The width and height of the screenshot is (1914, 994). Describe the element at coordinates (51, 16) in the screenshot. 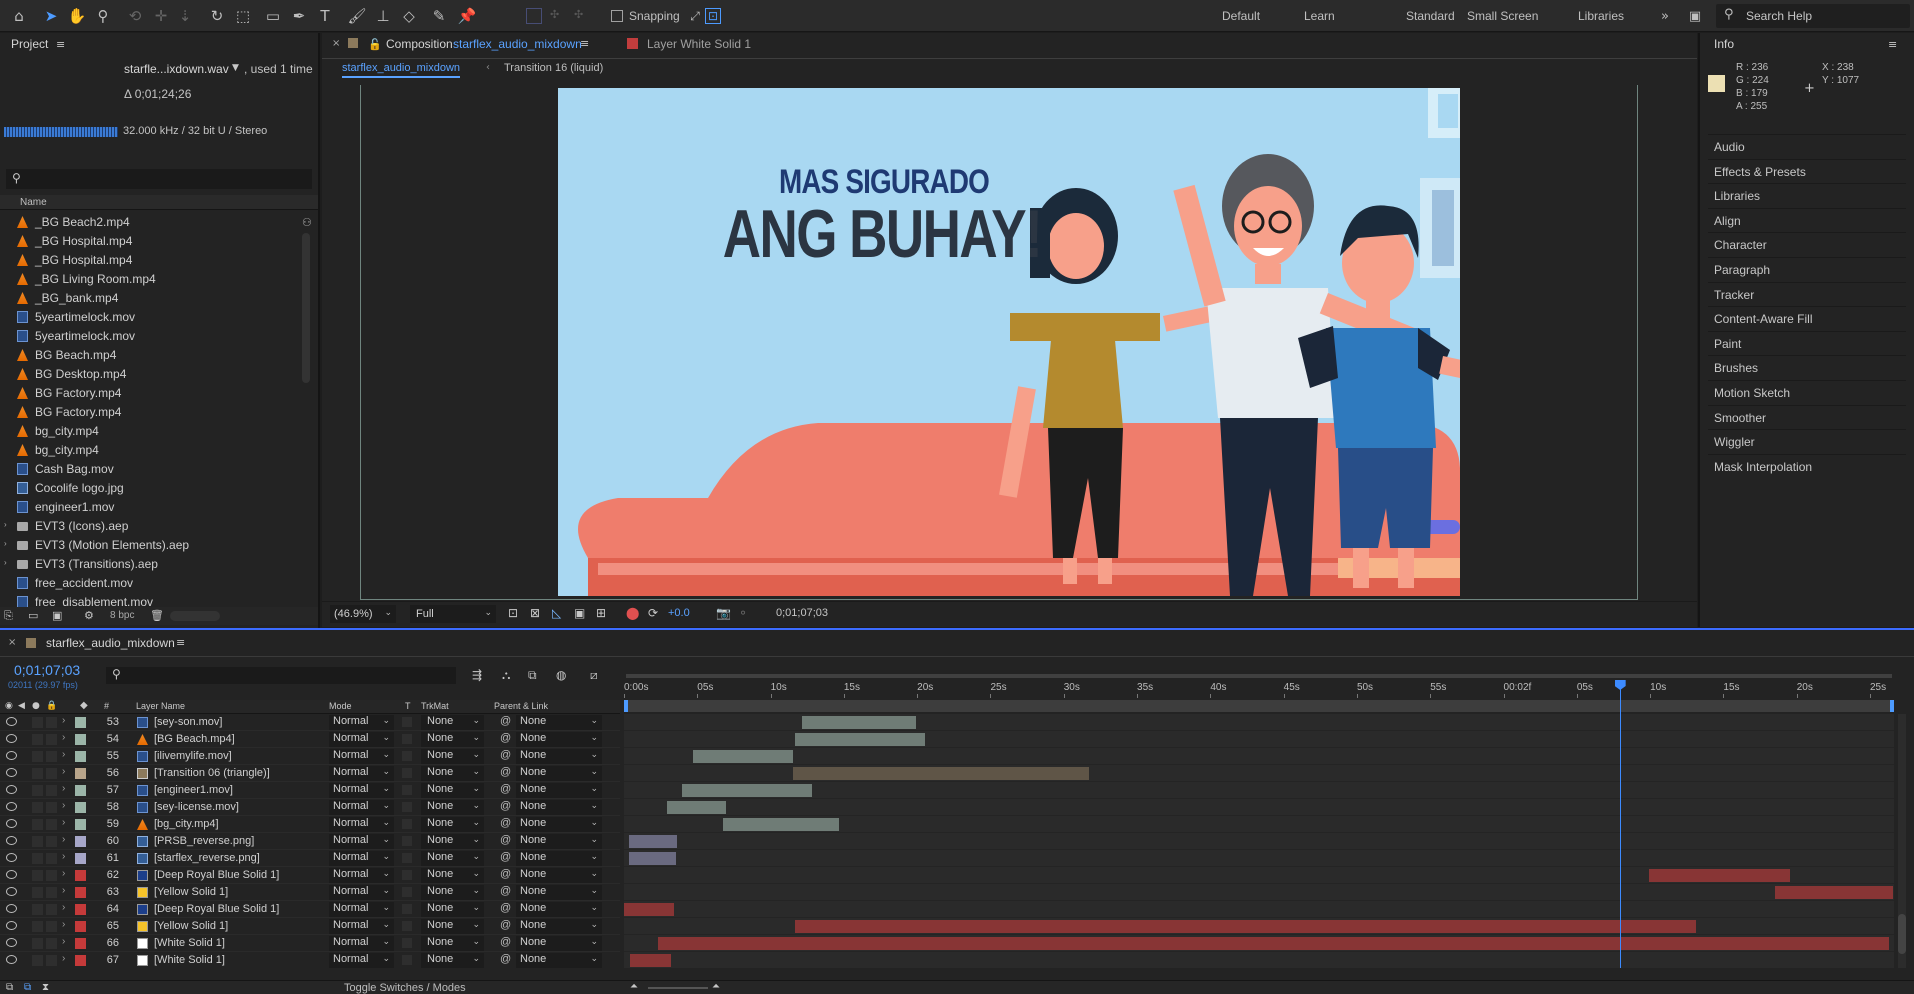

I see `selection-tool-icon: ➤` at that location.